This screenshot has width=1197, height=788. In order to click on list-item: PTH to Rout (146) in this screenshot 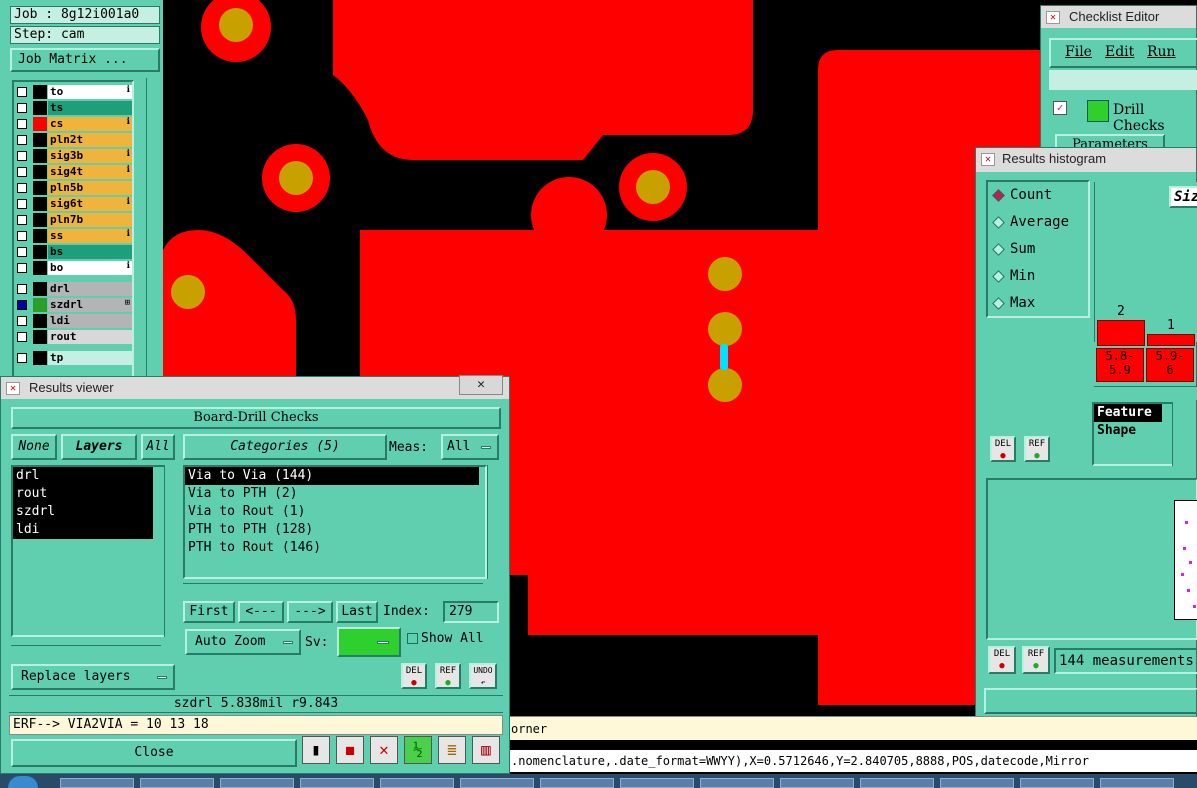, I will do `click(335, 548)`.